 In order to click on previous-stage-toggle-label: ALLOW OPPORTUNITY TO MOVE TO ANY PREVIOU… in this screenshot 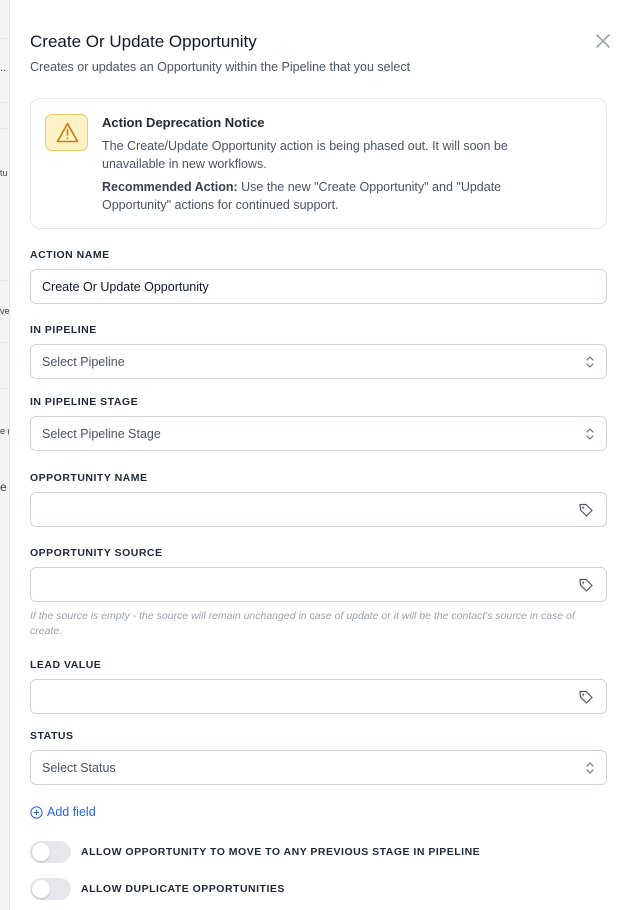, I will do `click(281, 852)`.